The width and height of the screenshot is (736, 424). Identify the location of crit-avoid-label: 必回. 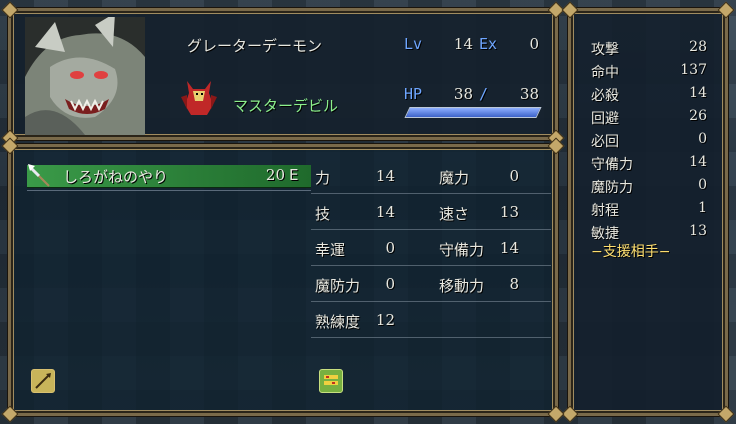
(605, 142).